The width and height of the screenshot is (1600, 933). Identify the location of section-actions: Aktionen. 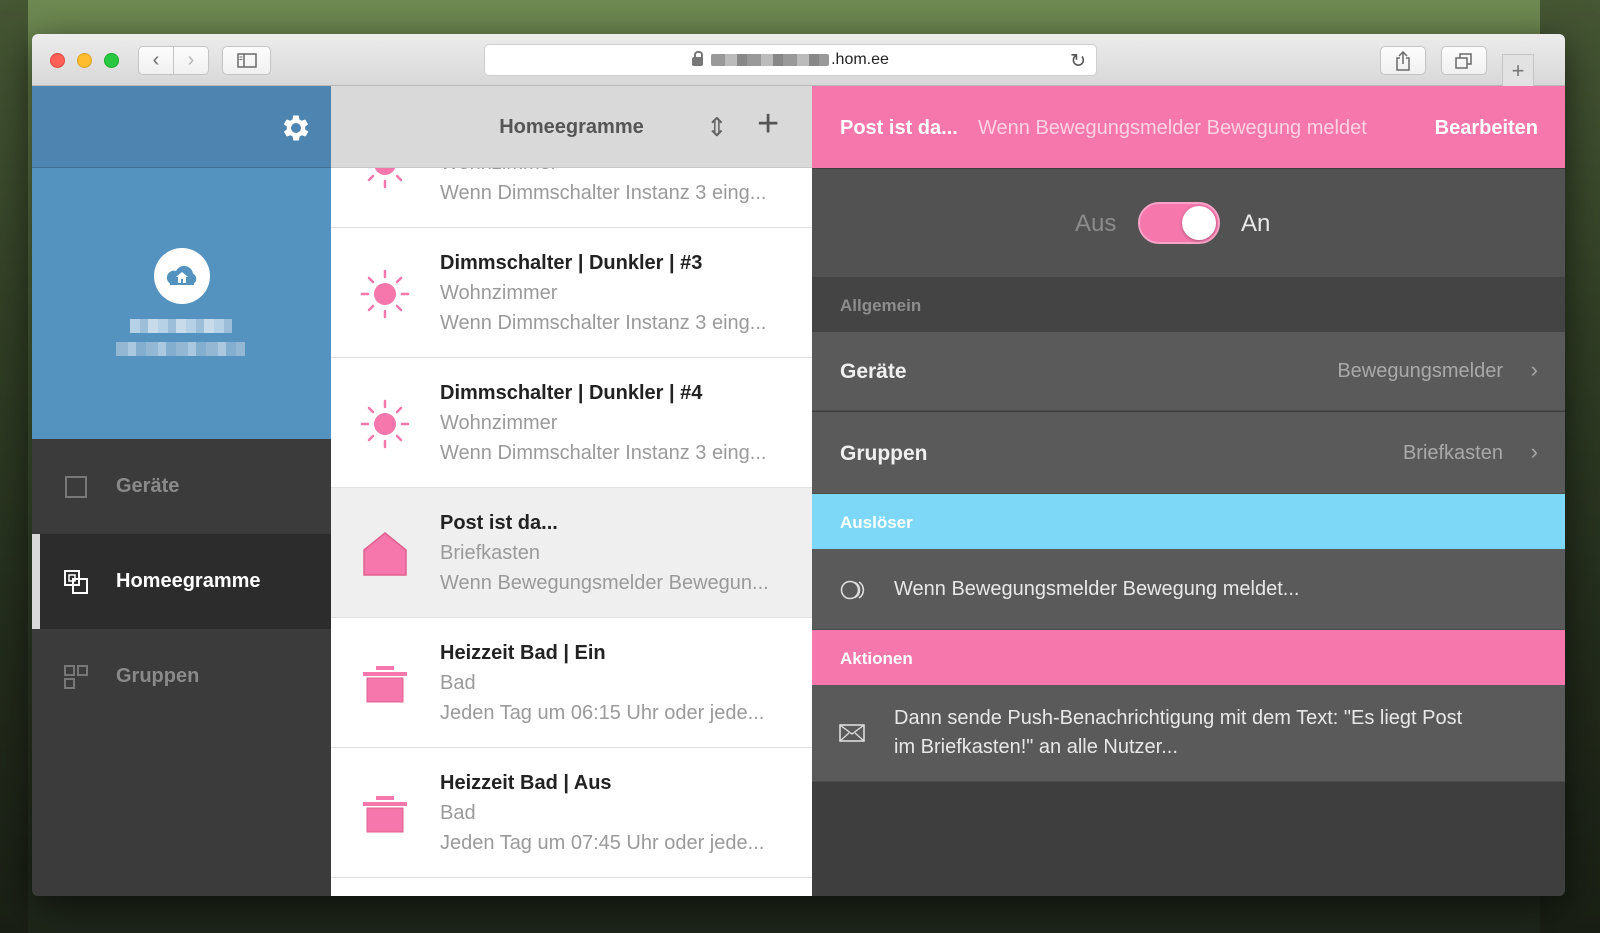
(1188, 657).